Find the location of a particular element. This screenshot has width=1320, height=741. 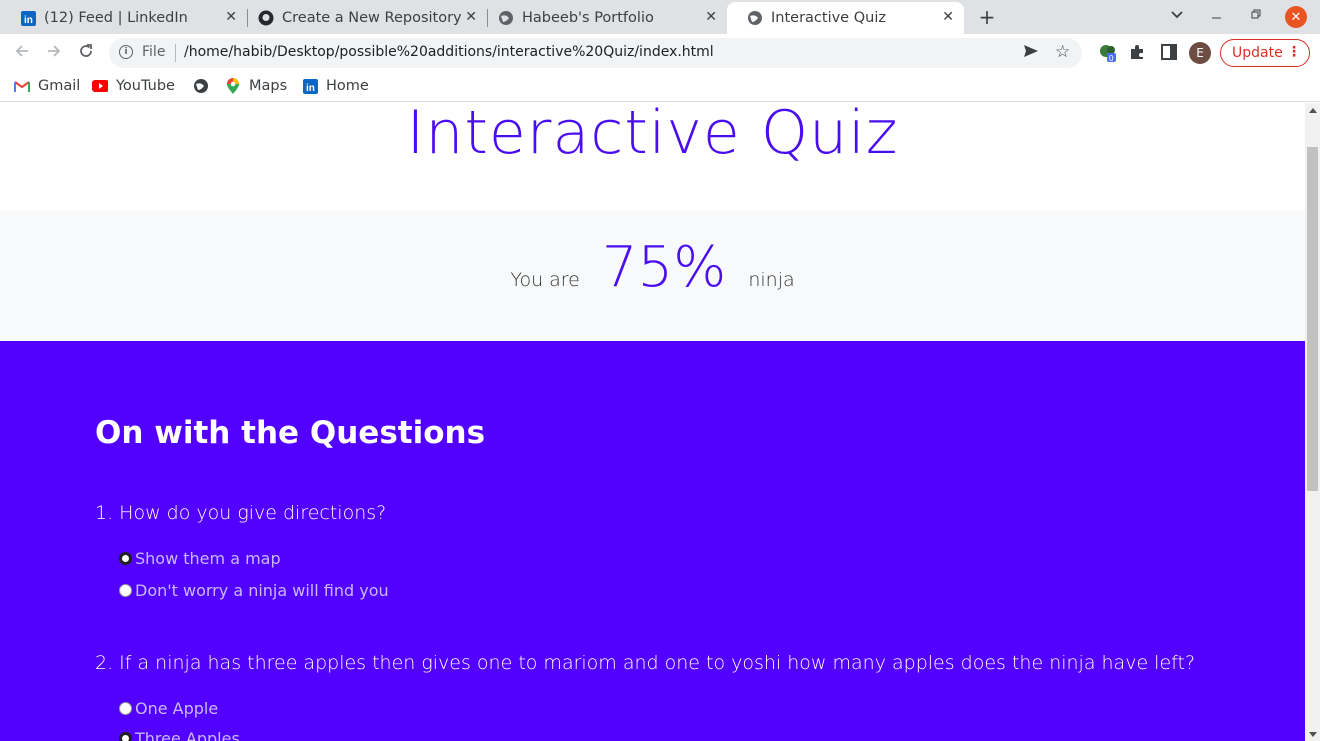

q2-option-2: Three Apples is located at coordinates (179, 735).